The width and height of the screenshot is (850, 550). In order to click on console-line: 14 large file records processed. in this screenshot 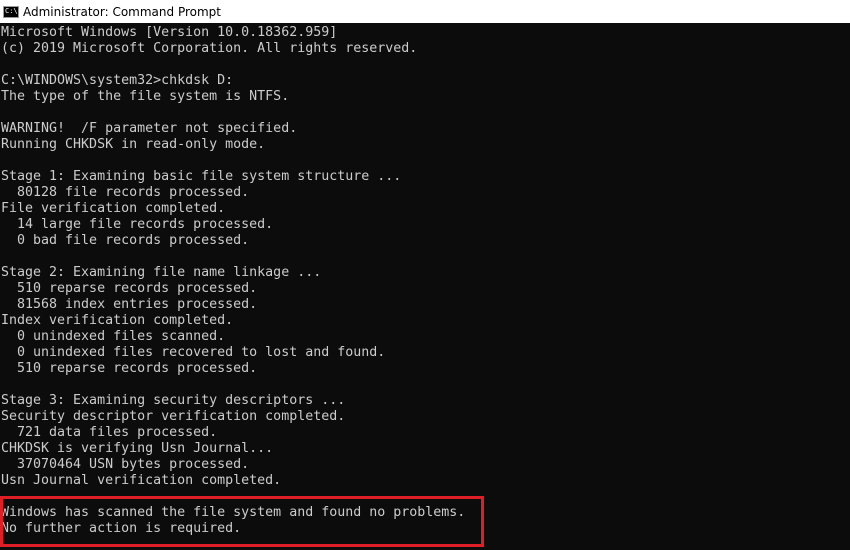, I will do `click(137, 224)`.